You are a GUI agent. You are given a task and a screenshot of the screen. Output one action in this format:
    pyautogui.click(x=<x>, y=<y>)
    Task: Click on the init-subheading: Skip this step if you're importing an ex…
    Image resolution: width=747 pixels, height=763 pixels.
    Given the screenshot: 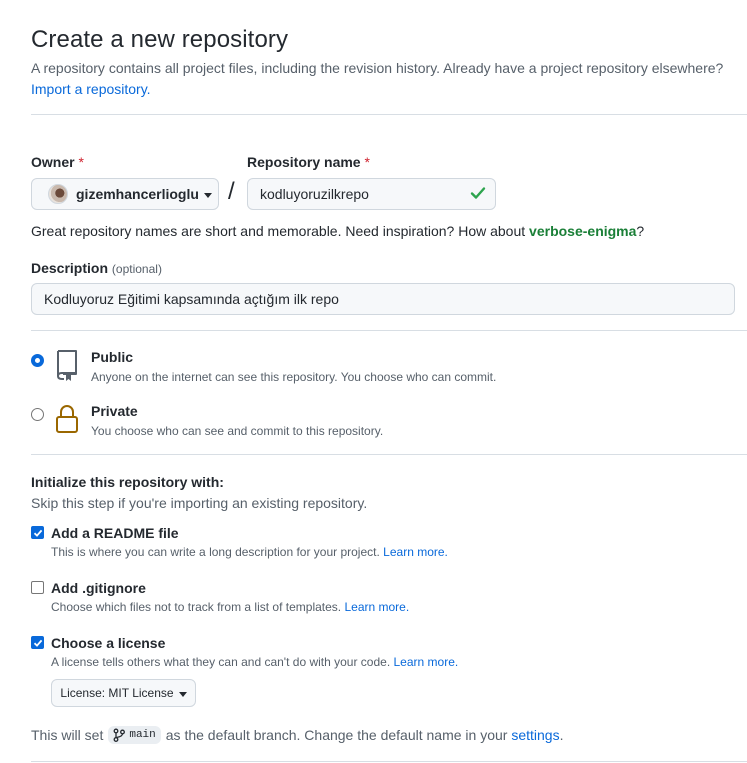 What is the action you would take?
    pyautogui.click(x=199, y=503)
    